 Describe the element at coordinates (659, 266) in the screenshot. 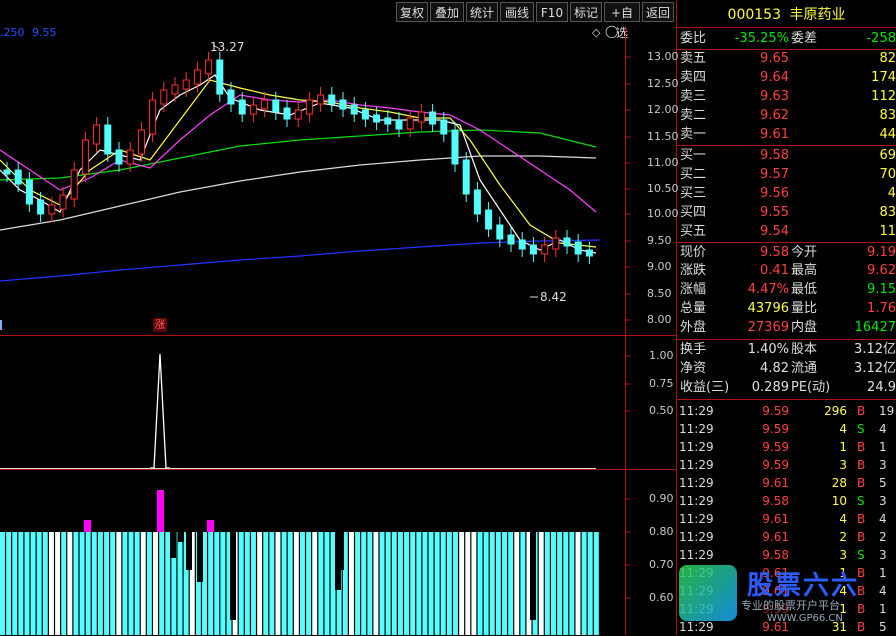

I see `price-tick: 9.00` at that location.